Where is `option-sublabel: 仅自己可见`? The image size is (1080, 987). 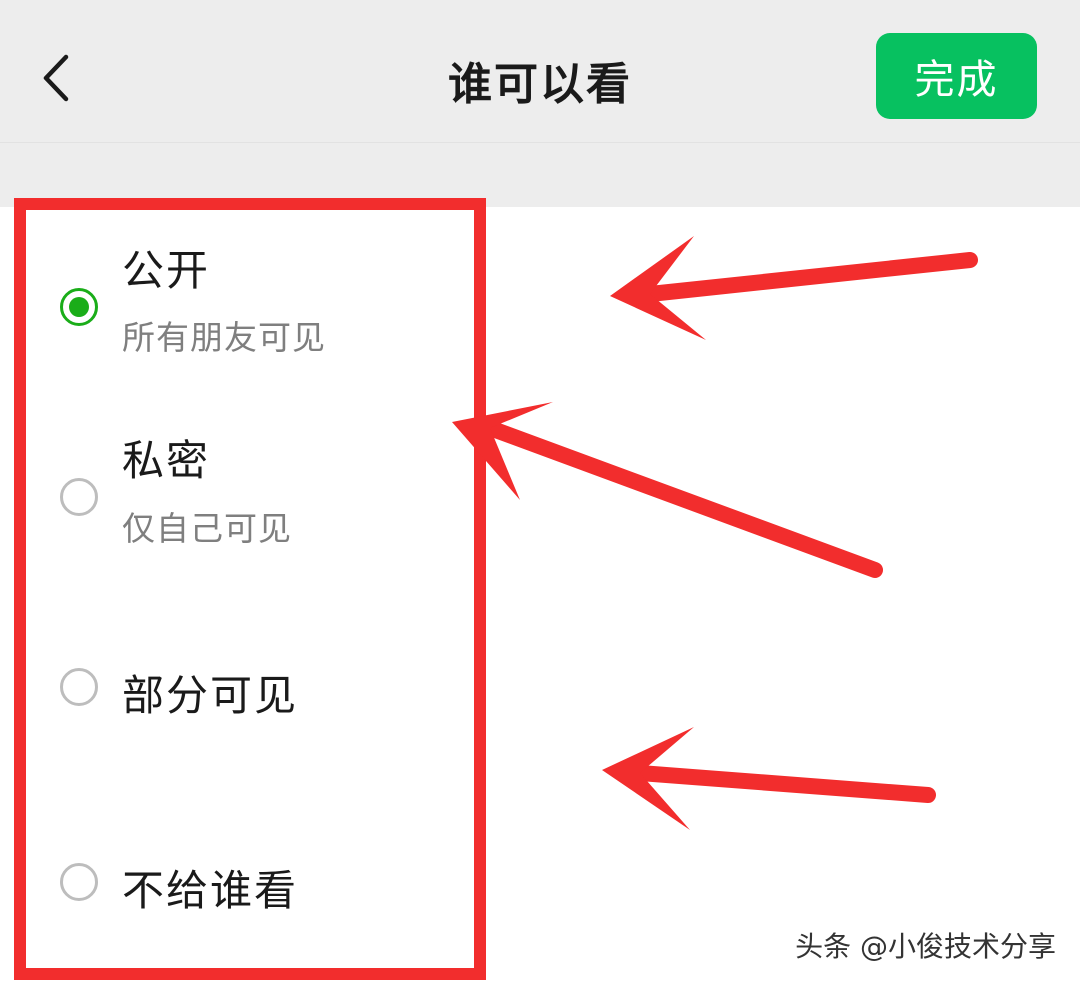
option-sublabel: 仅自己可见 is located at coordinates (207, 528).